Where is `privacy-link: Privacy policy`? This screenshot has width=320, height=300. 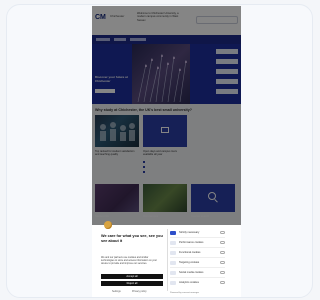
privacy-link: Privacy policy is located at coordinates (139, 291).